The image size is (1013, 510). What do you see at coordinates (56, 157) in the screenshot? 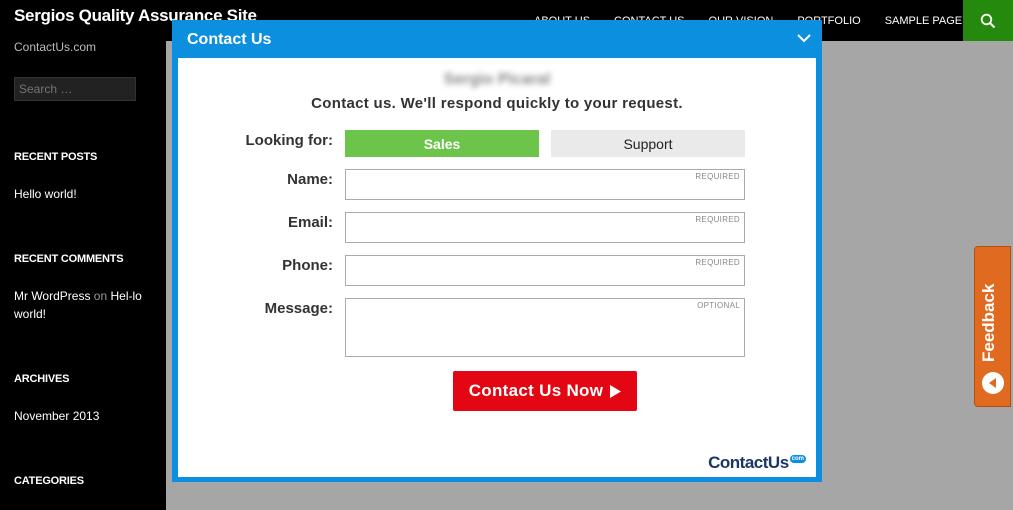
I see `recent-posts-heading: RECENT POSTS` at bounding box center [56, 157].